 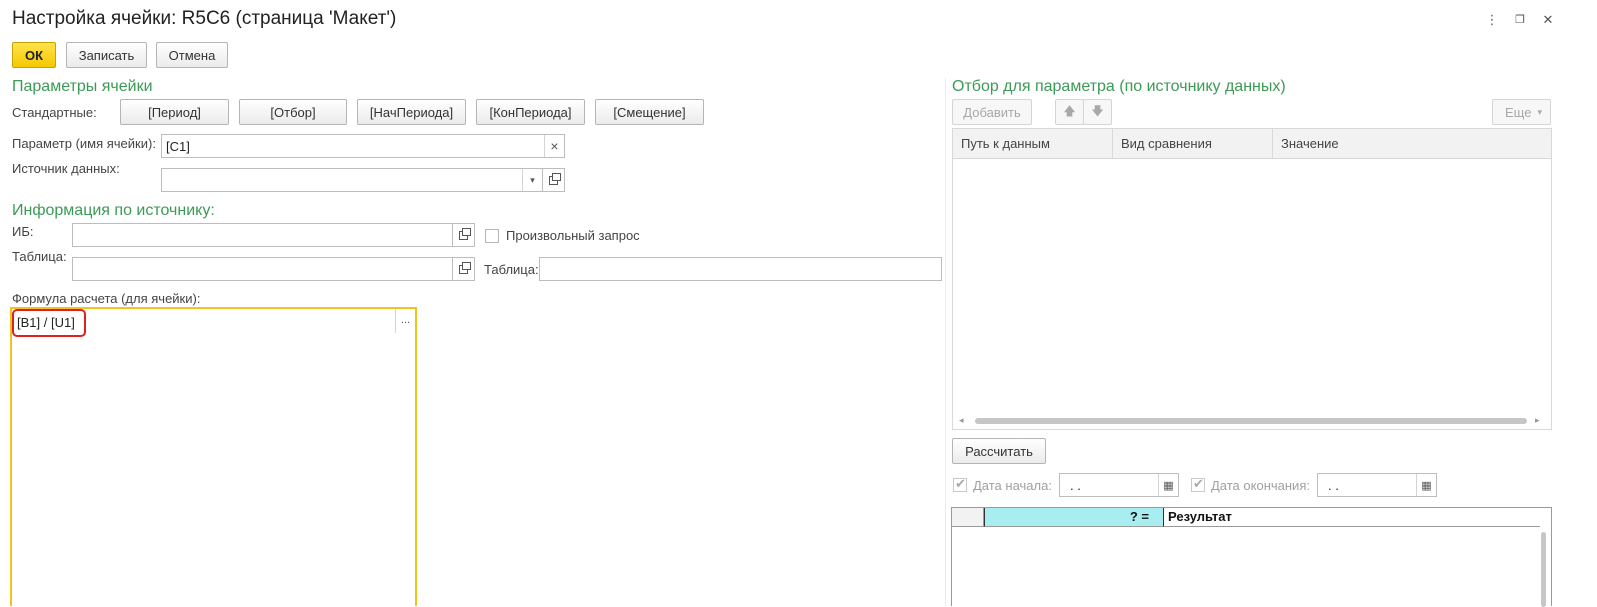 I want to click on param-label: Параметр (имя ячейки):, so click(x=84, y=143).